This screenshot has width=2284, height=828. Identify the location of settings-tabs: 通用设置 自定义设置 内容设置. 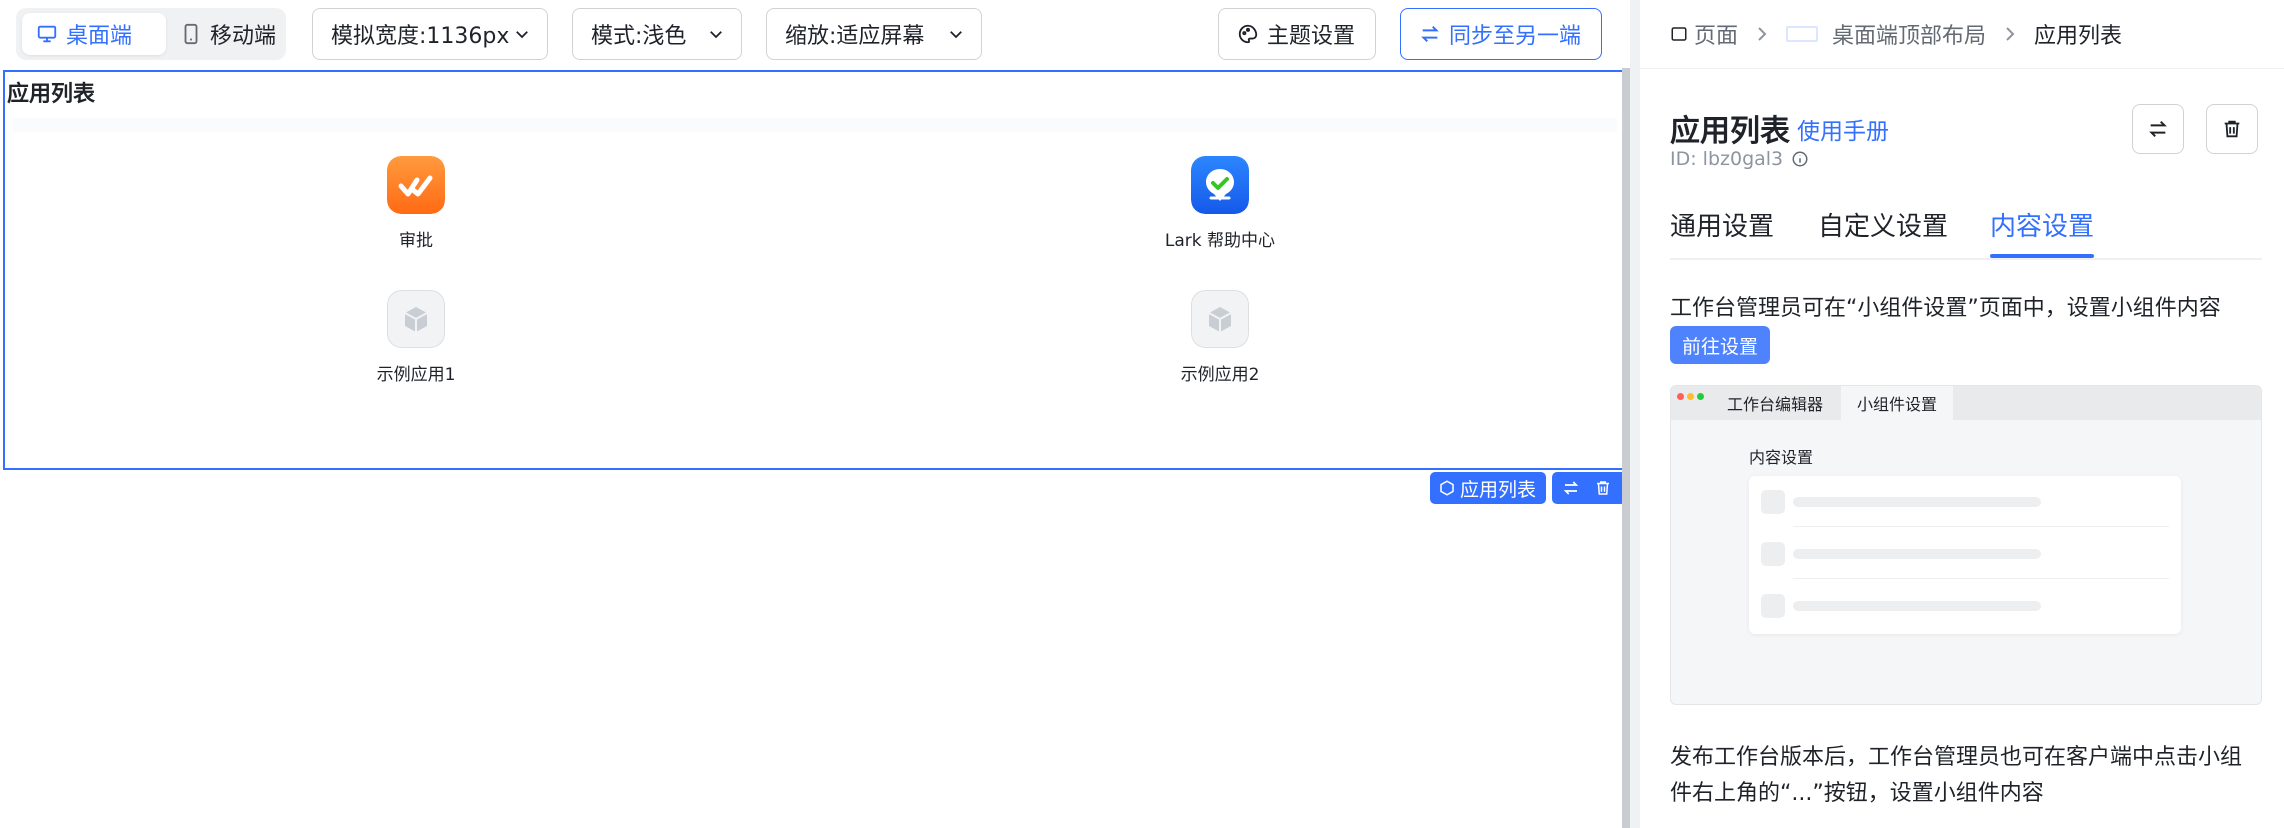
(1966, 230).